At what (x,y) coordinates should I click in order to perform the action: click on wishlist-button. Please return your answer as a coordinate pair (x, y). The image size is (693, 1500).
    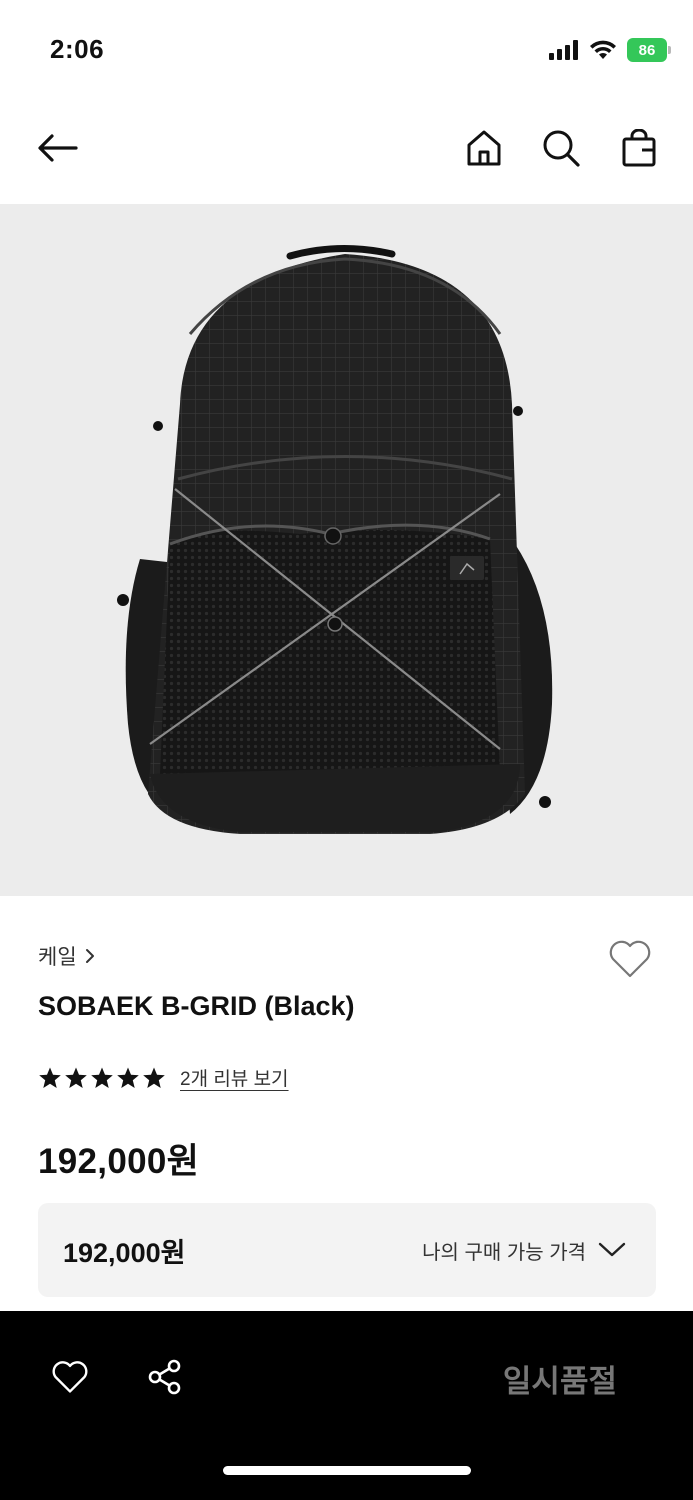
    Looking at the image, I should click on (630, 959).